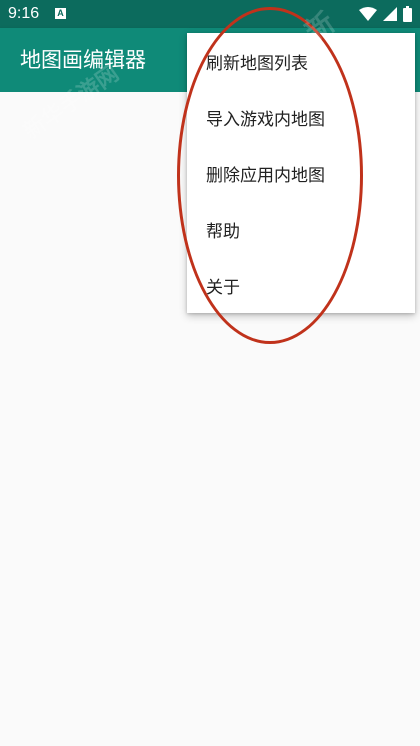 This screenshot has height=746, width=420. What do you see at coordinates (301, 61) in the screenshot?
I see `menu-item-refresh-map-list: 刷新地图列表` at bounding box center [301, 61].